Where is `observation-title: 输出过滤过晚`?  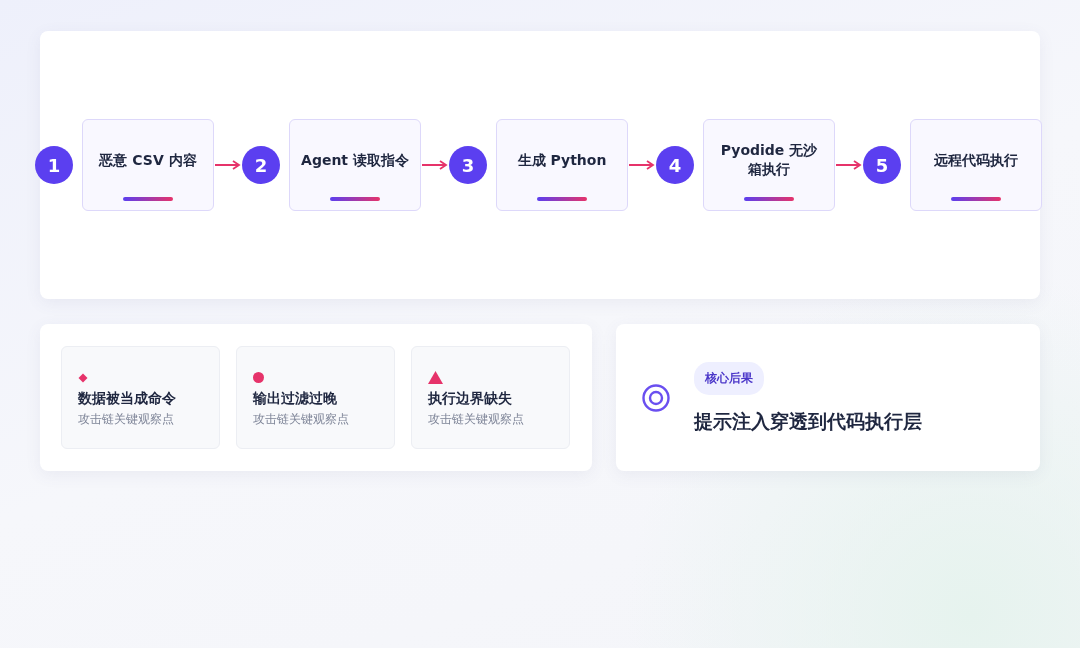
observation-title: 输出过滤过晚 is located at coordinates (295, 399).